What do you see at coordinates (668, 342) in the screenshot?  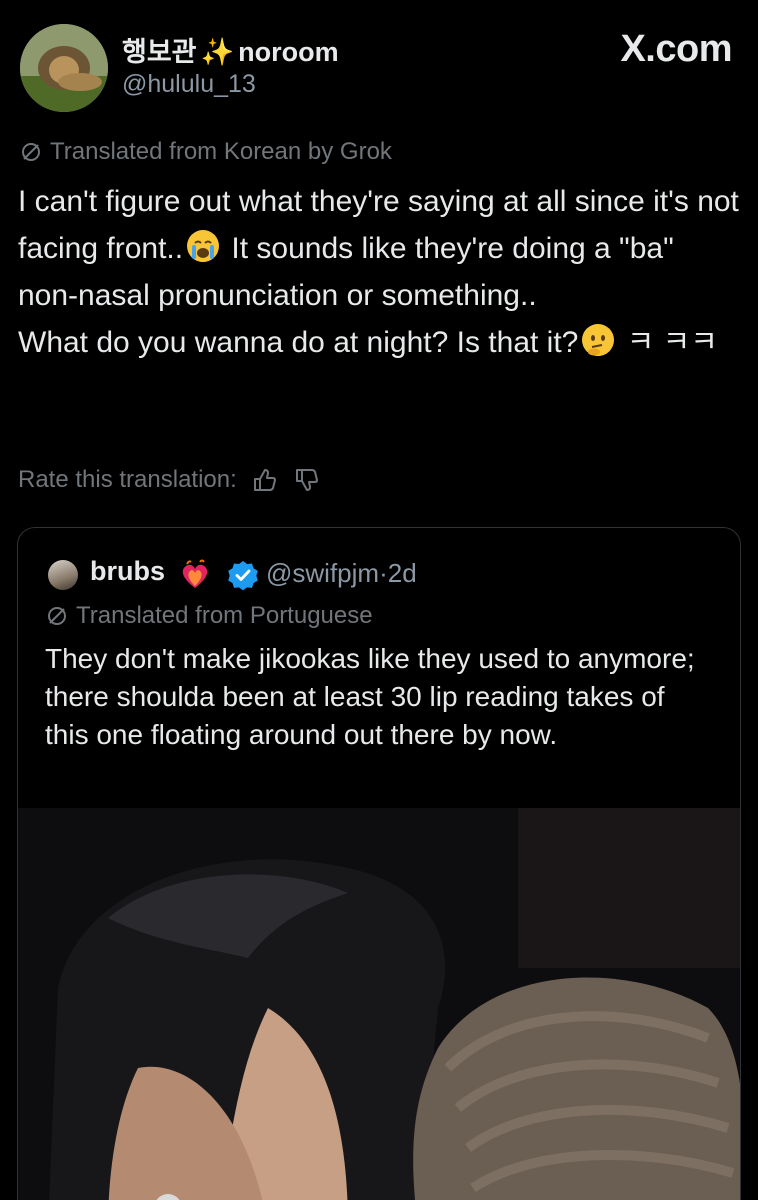 I see `tweet-text-part-4: ㅋ ㅋㅋ` at bounding box center [668, 342].